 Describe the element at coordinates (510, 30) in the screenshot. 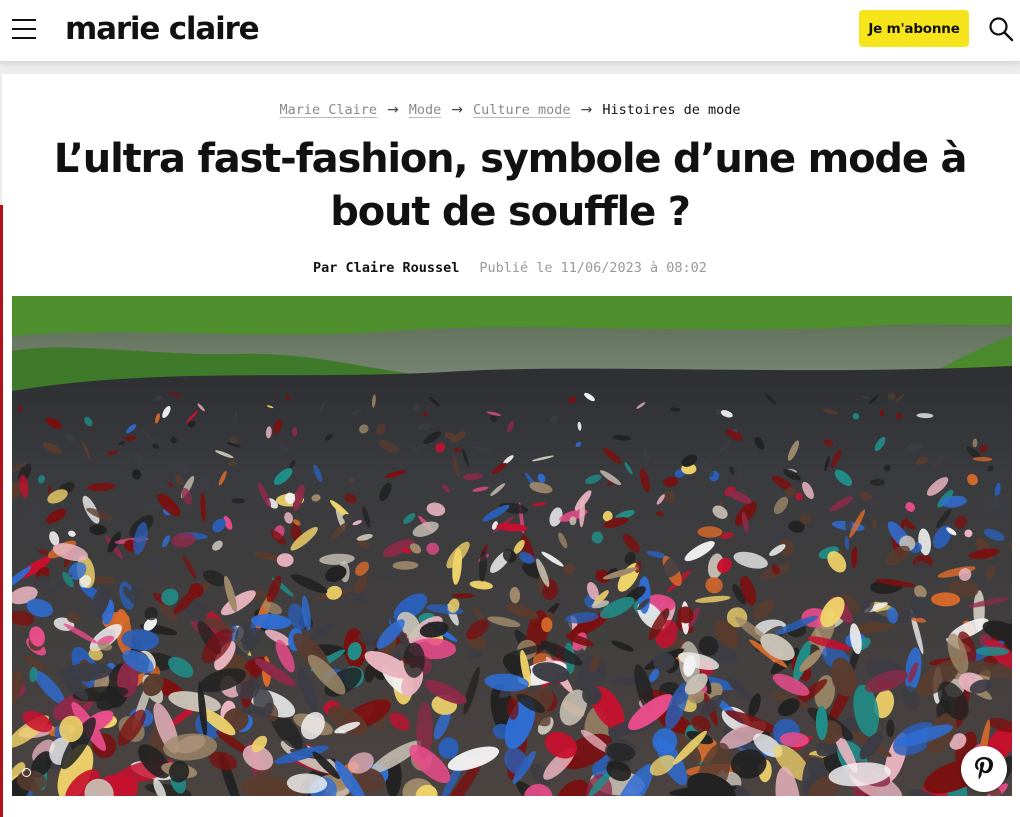

I see `site-header: marie claire Je m'abonne` at that location.